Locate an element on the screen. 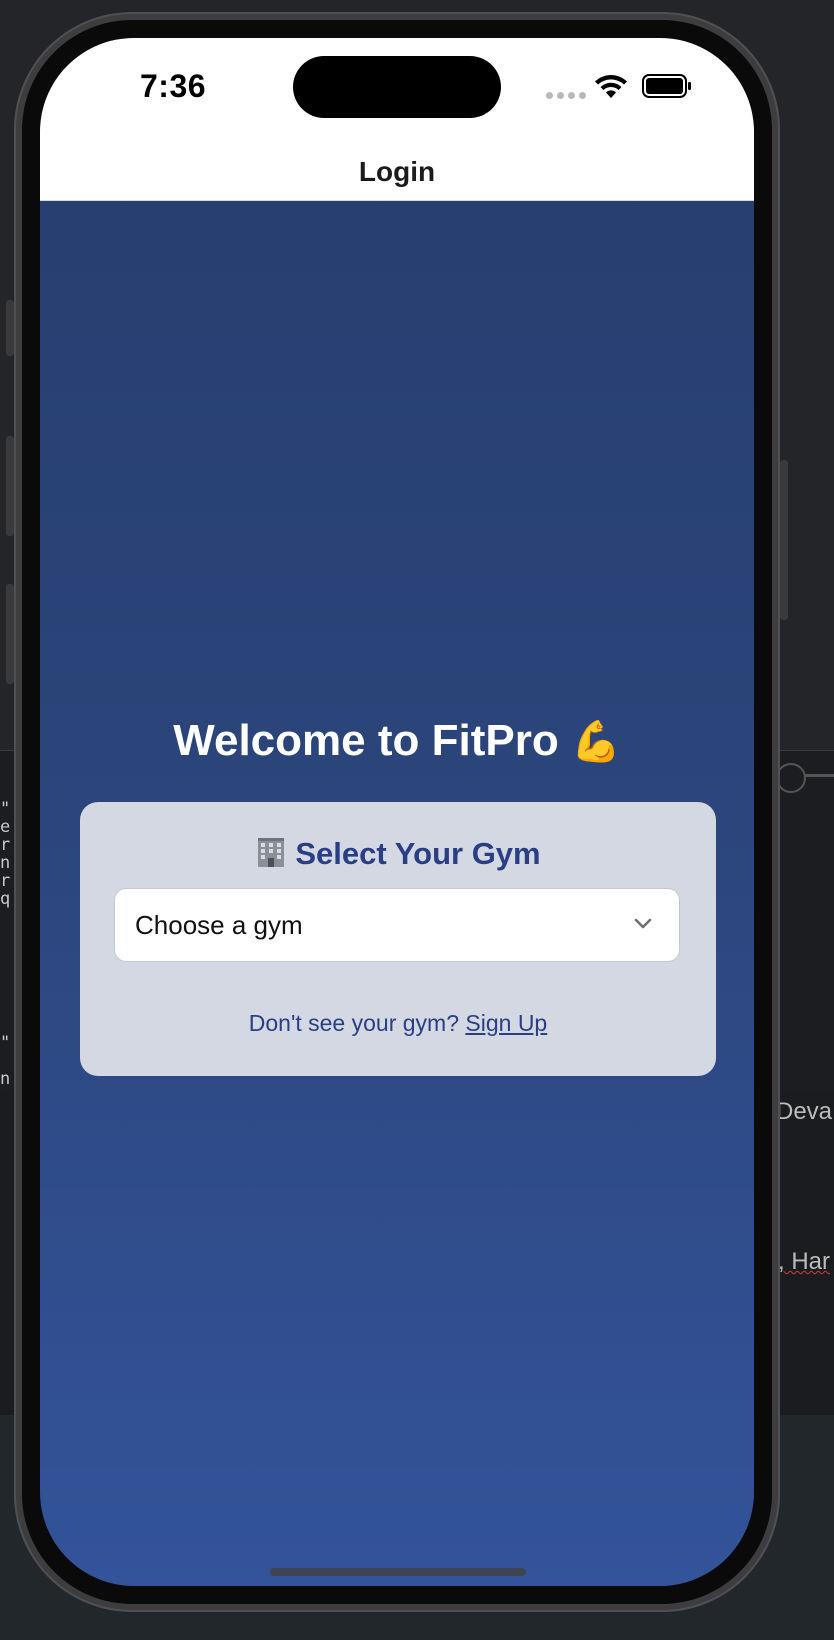  home-indicator is located at coordinates (398, 1572).